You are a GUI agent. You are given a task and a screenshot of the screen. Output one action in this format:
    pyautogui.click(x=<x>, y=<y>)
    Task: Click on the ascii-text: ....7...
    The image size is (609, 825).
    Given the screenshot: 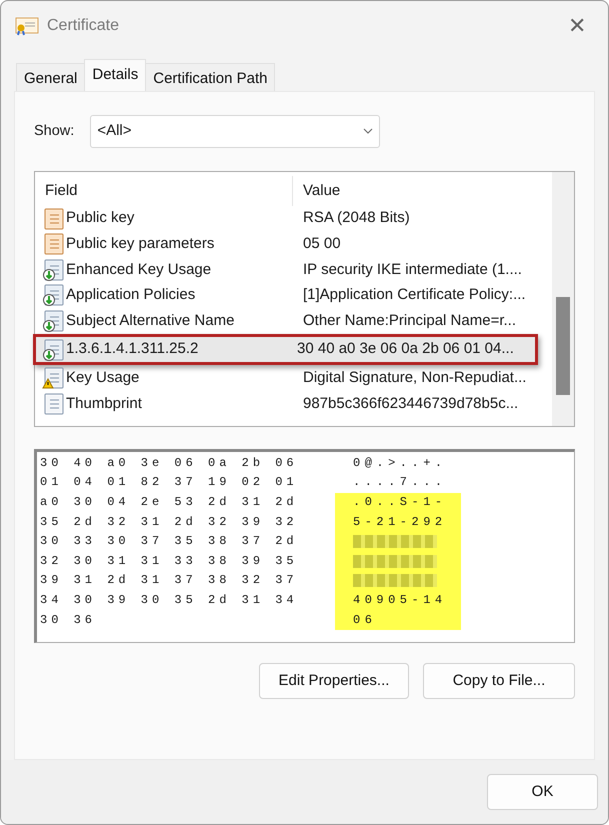 What is the action you would take?
    pyautogui.click(x=400, y=483)
    